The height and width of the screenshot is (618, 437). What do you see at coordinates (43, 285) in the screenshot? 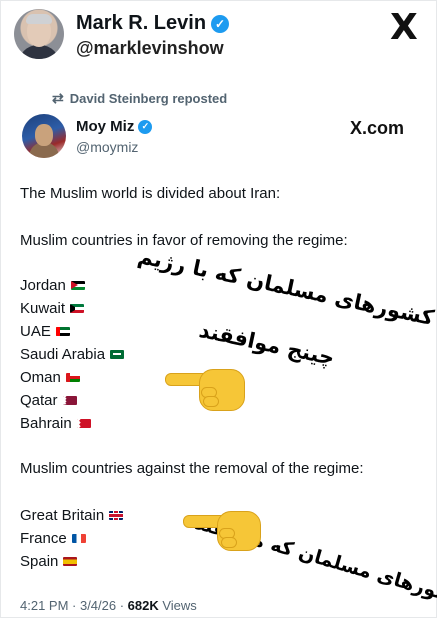
I see `country-name: Jordan` at bounding box center [43, 285].